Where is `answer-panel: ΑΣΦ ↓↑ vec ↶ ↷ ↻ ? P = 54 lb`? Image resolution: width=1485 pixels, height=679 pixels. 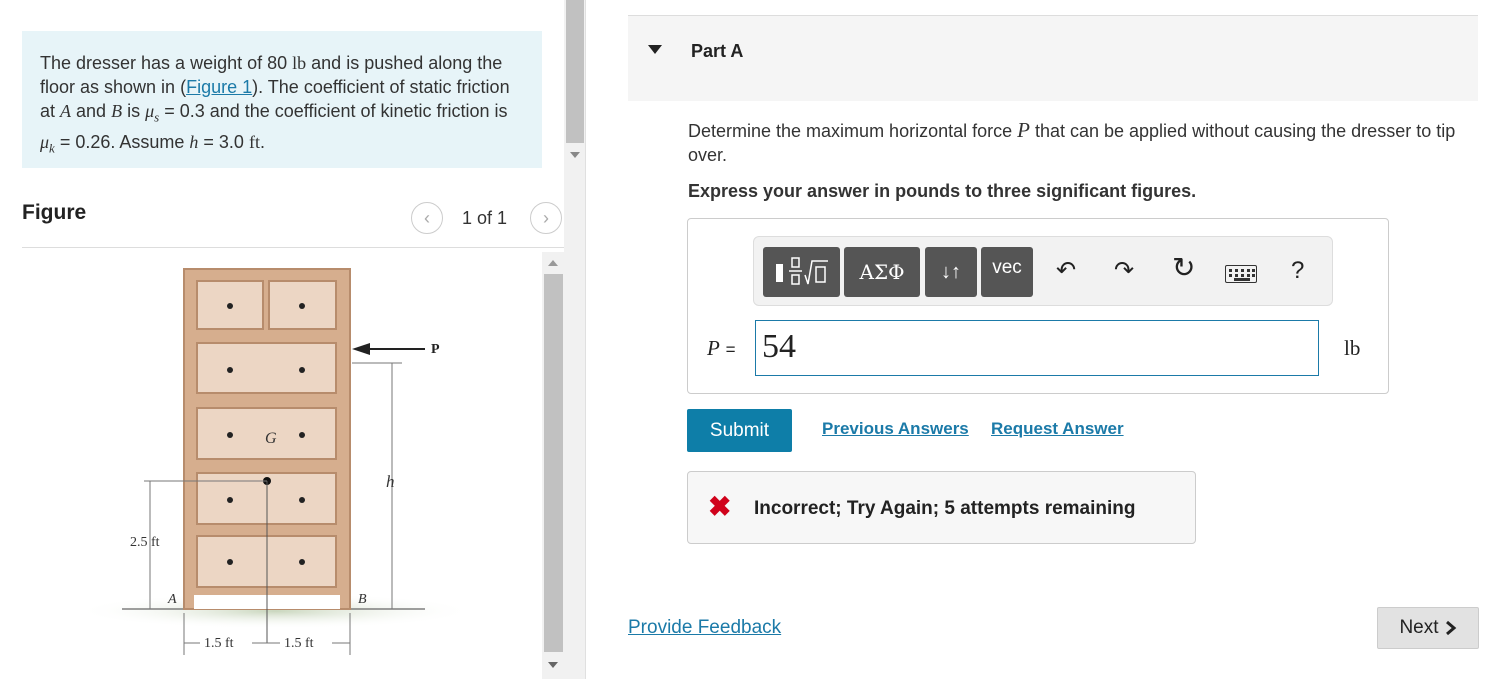
answer-panel: ΑΣΦ ↓↑ vec ↶ ↷ ↻ ? P = 54 lb is located at coordinates (1038, 306).